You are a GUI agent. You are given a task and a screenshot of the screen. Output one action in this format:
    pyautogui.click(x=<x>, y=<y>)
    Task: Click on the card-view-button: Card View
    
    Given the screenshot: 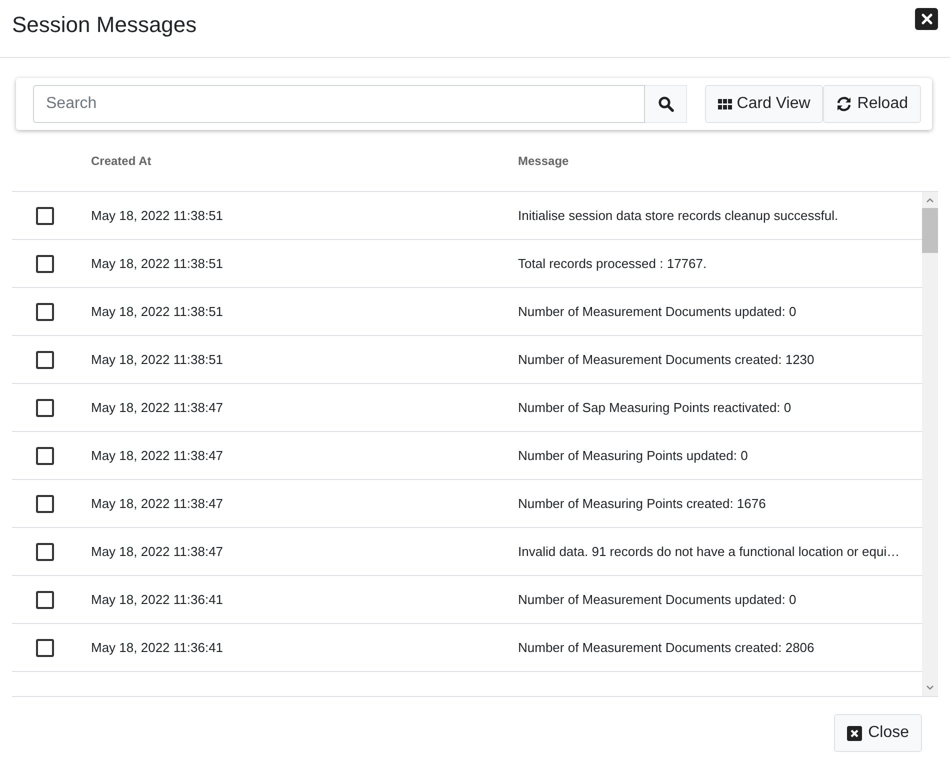 What is the action you would take?
    pyautogui.click(x=764, y=104)
    